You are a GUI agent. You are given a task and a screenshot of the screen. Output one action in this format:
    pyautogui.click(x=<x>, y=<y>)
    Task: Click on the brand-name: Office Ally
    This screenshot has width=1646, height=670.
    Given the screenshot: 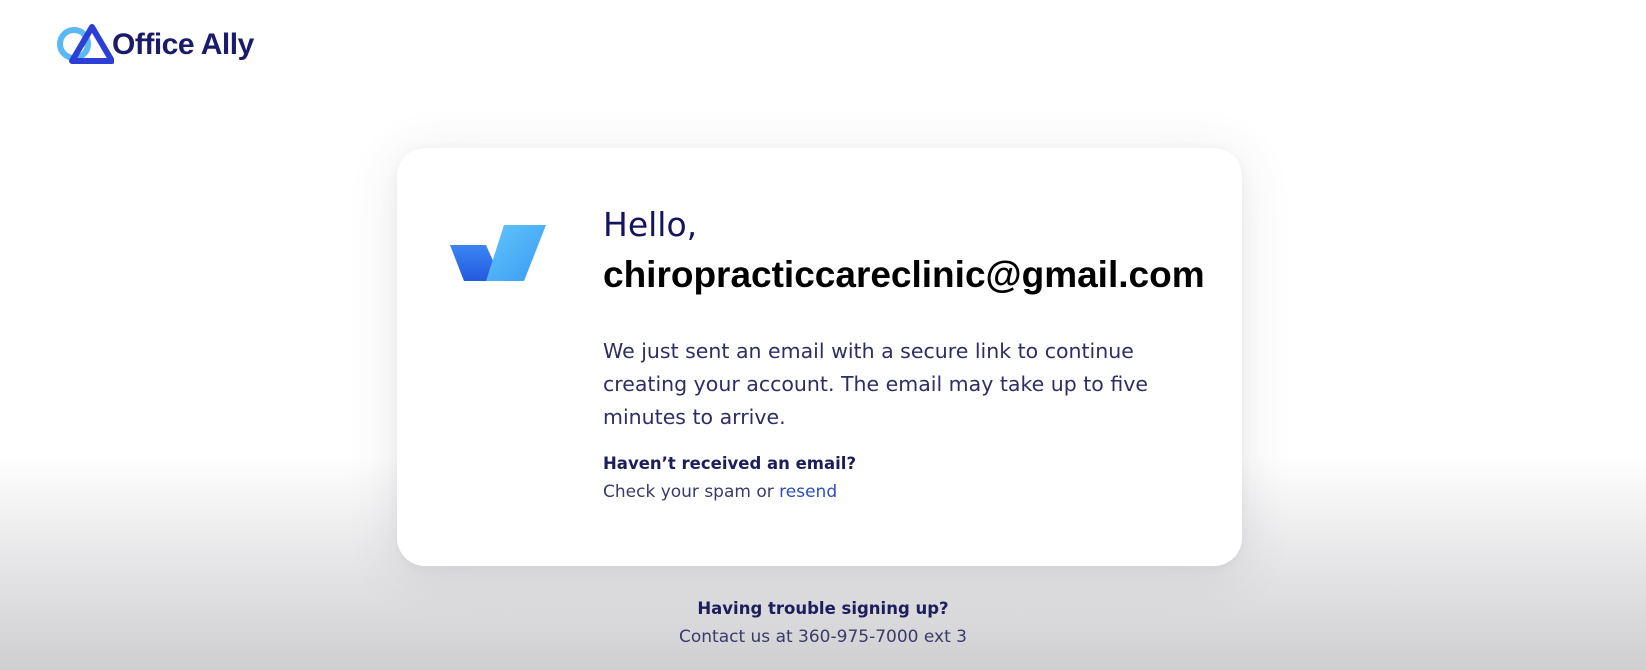 What is the action you would take?
    pyautogui.click(x=183, y=45)
    